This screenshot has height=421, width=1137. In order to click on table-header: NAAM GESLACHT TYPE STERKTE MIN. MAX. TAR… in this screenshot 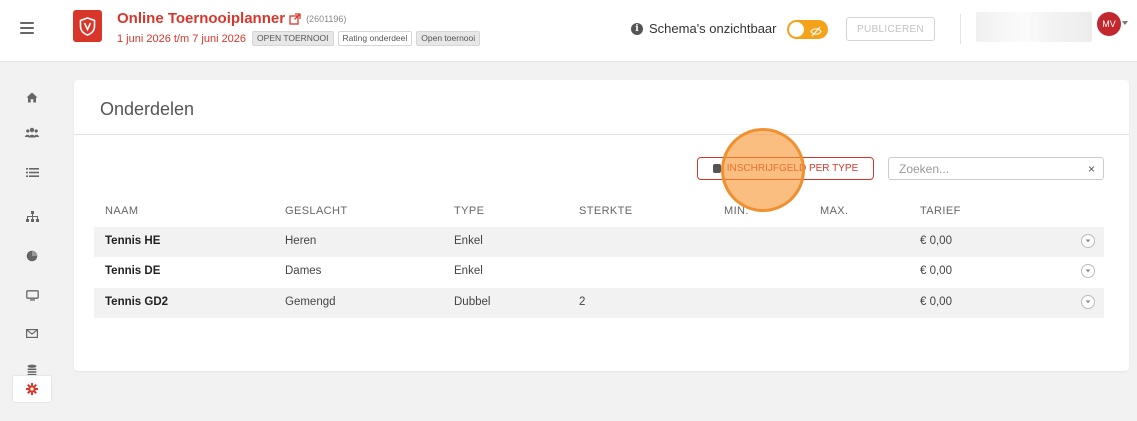, I will do `click(599, 211)`.